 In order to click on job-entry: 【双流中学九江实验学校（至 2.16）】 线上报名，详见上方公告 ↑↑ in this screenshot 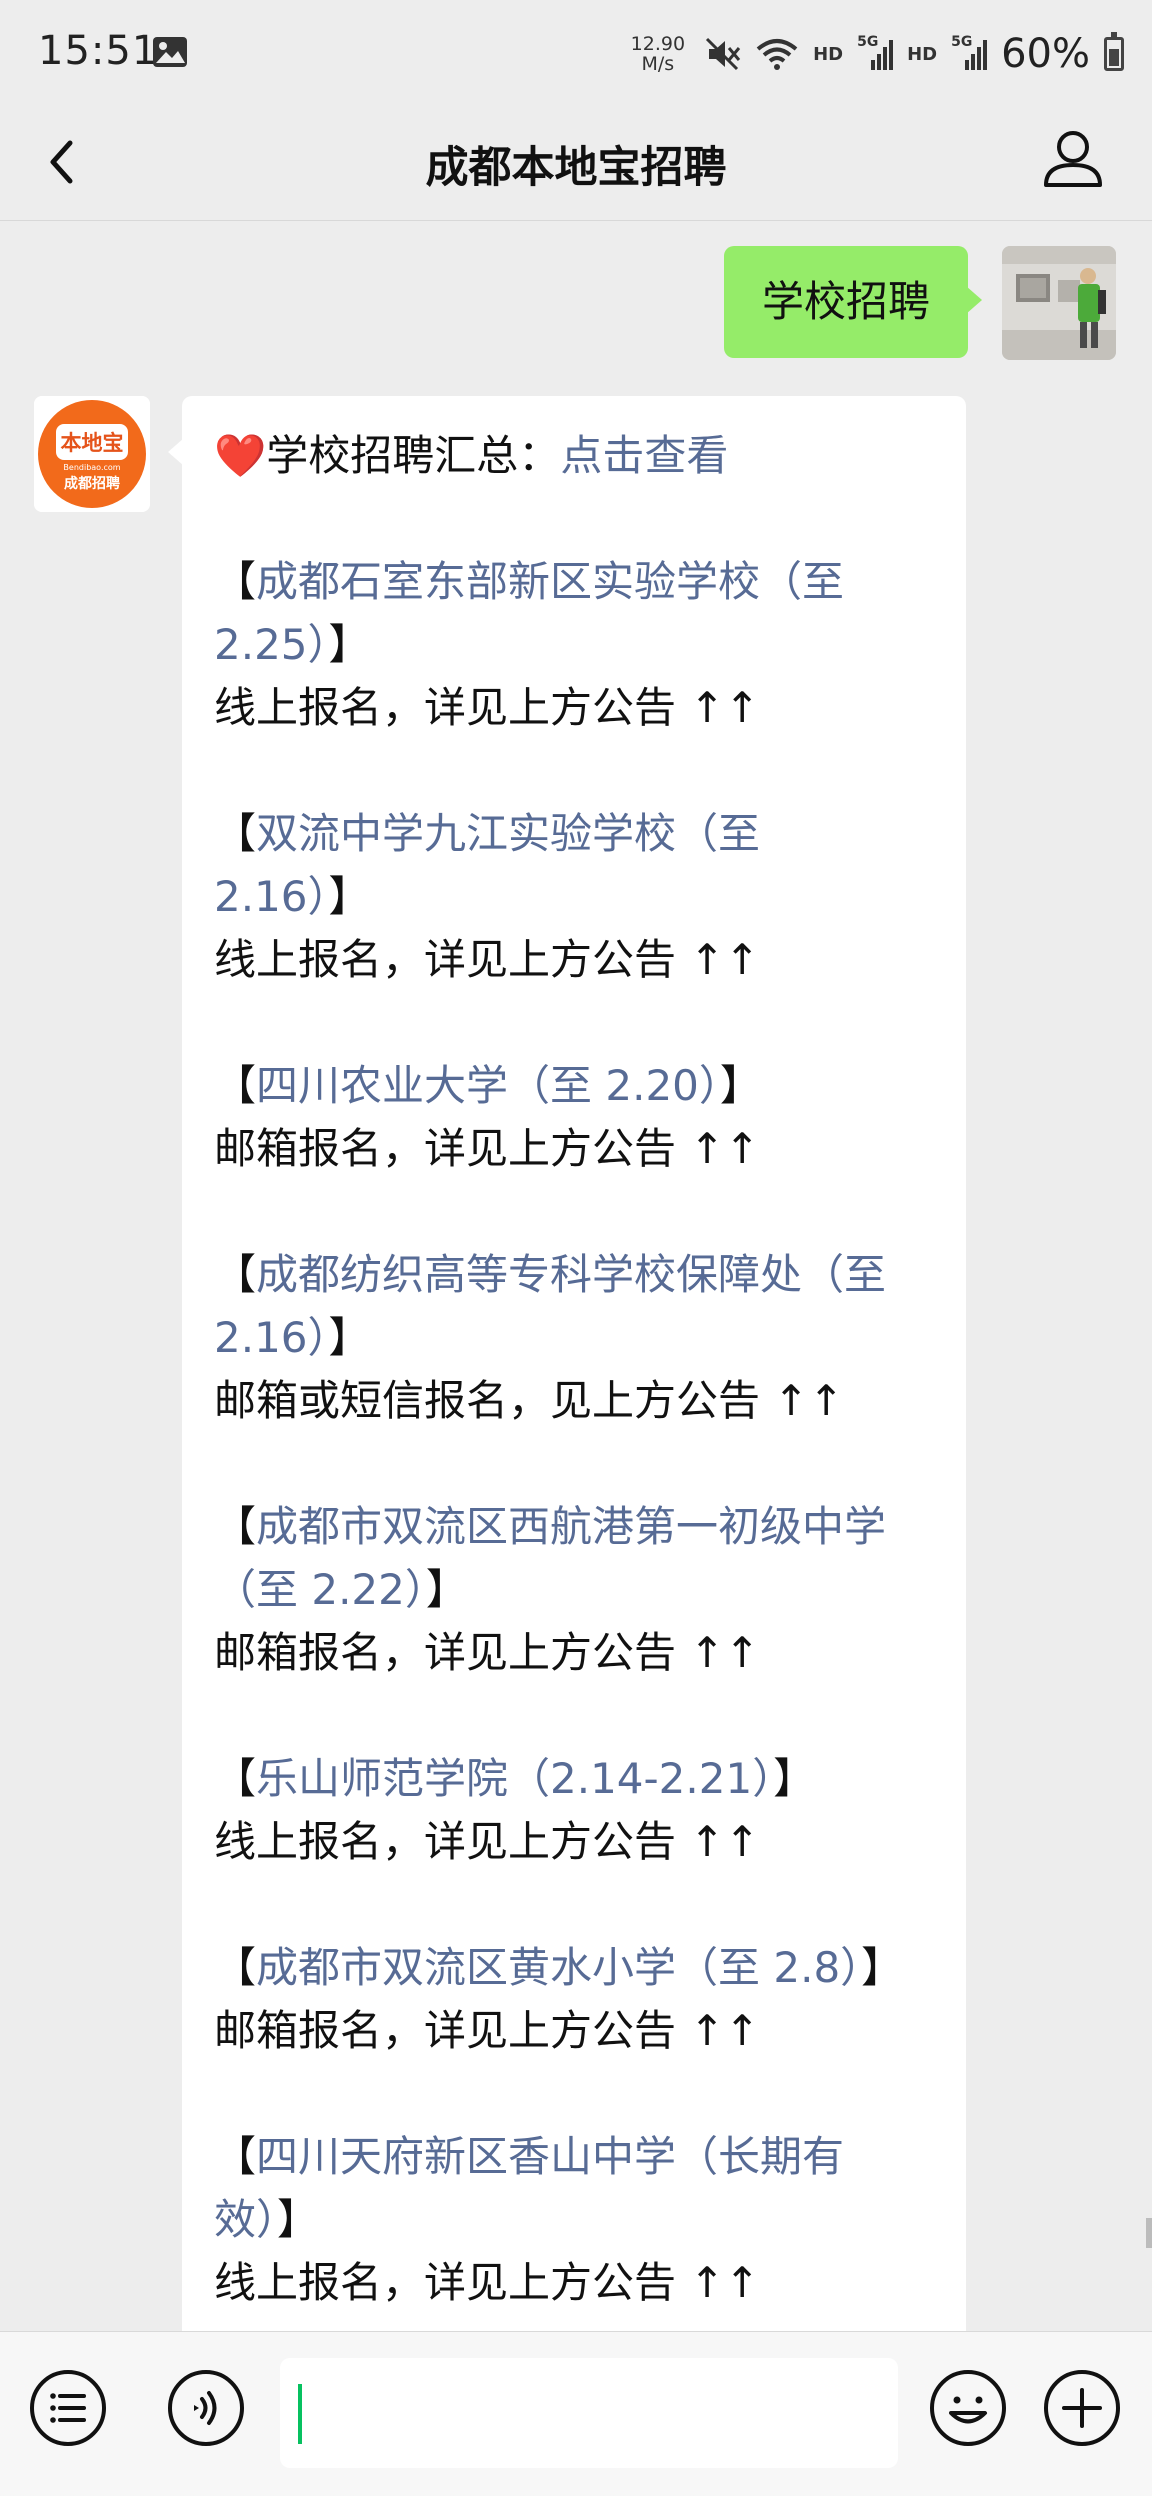, I will do `click(575, 896)`.